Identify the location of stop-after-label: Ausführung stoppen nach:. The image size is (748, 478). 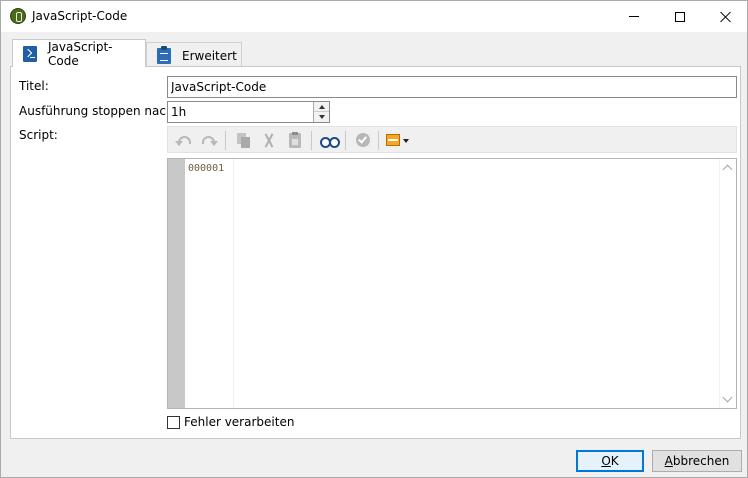
(98, 111).